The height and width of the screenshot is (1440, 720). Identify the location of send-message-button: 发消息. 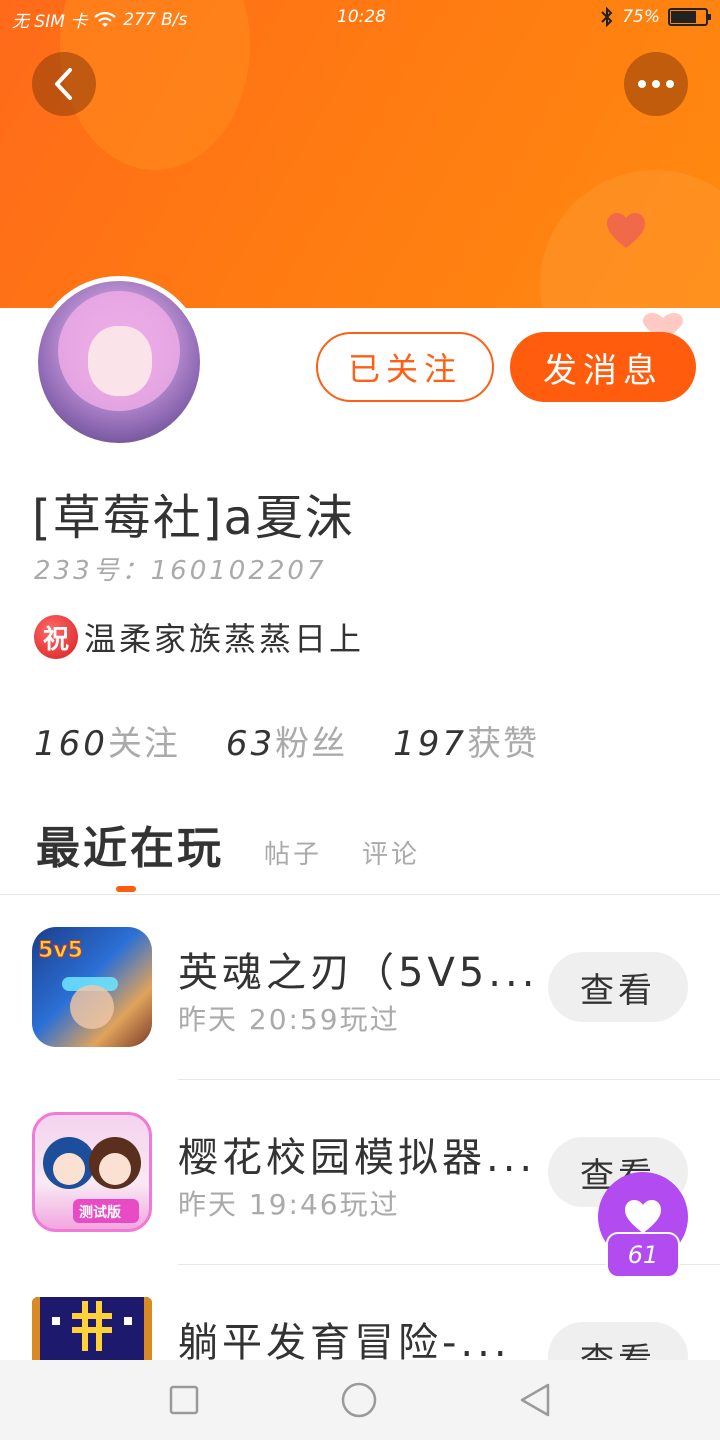
(603, 367).